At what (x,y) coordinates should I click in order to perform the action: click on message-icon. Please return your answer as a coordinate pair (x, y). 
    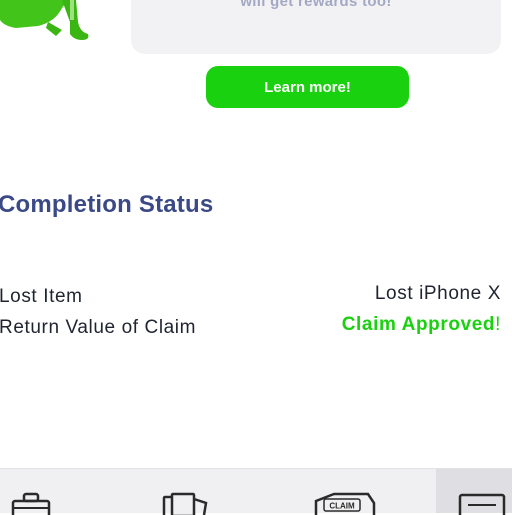
    Looking at the image, I should click on (482, 504).